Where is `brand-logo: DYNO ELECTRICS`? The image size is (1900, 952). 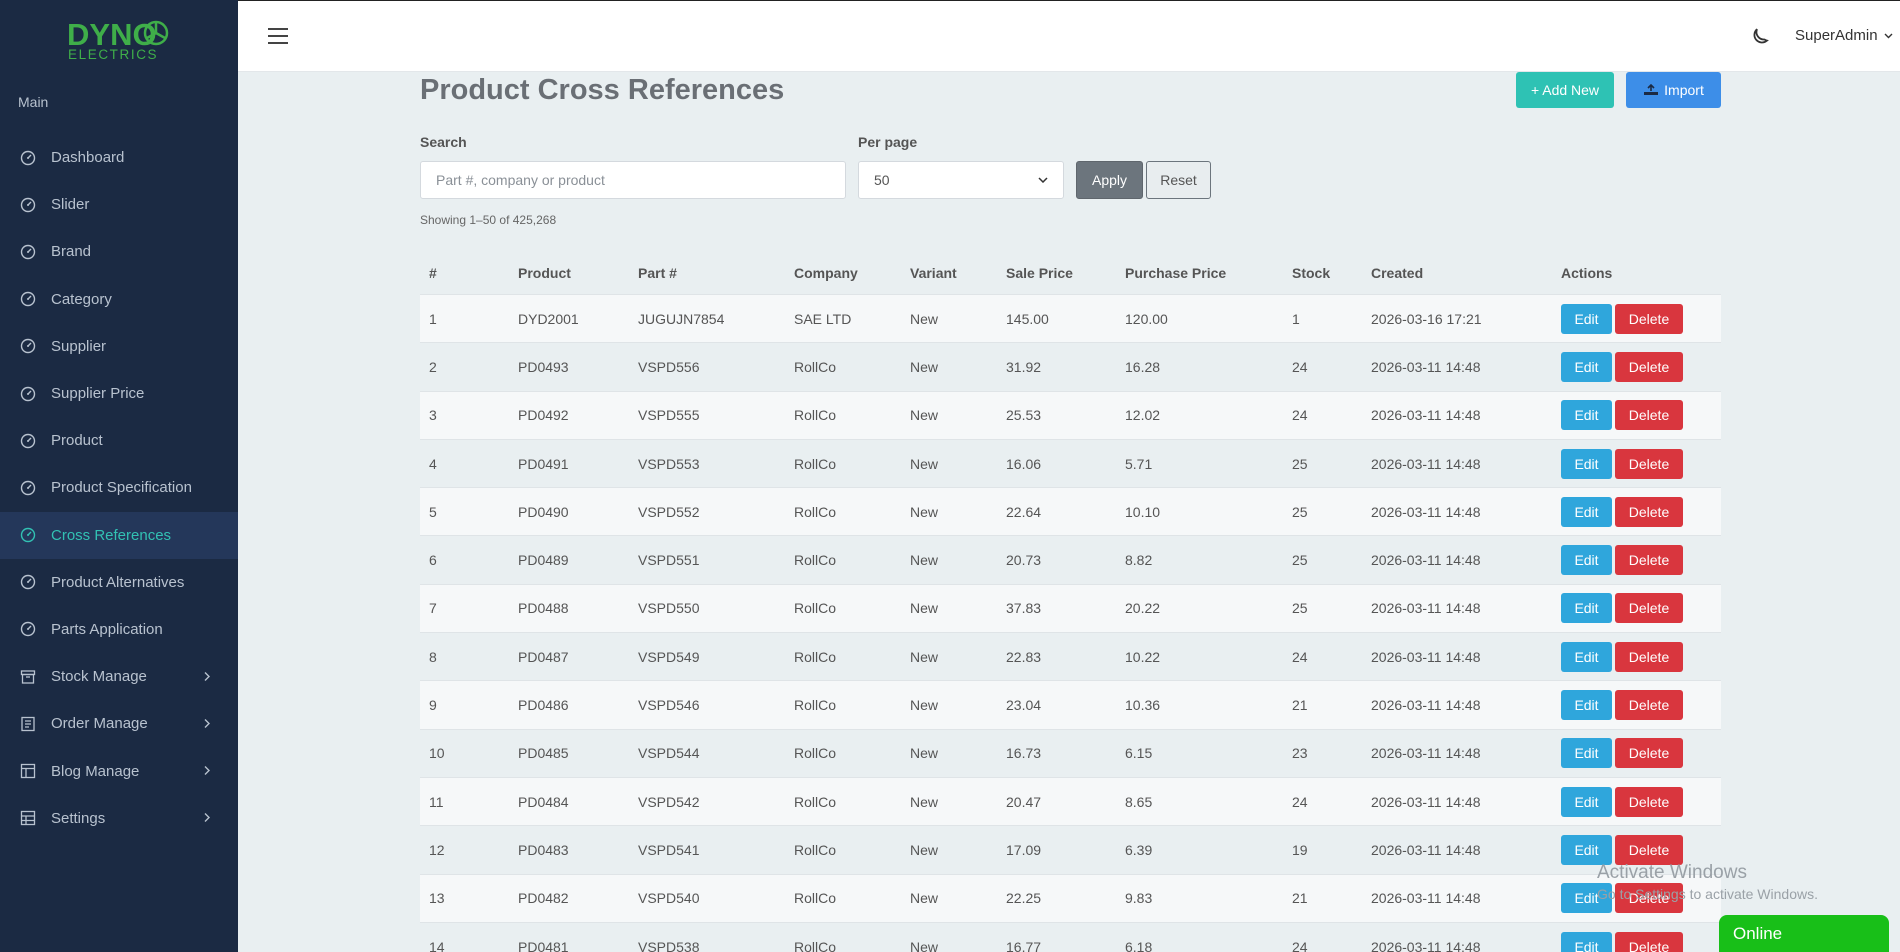 brand-logo: DYNO ELECTRICS is located at coordinates (119, 38).